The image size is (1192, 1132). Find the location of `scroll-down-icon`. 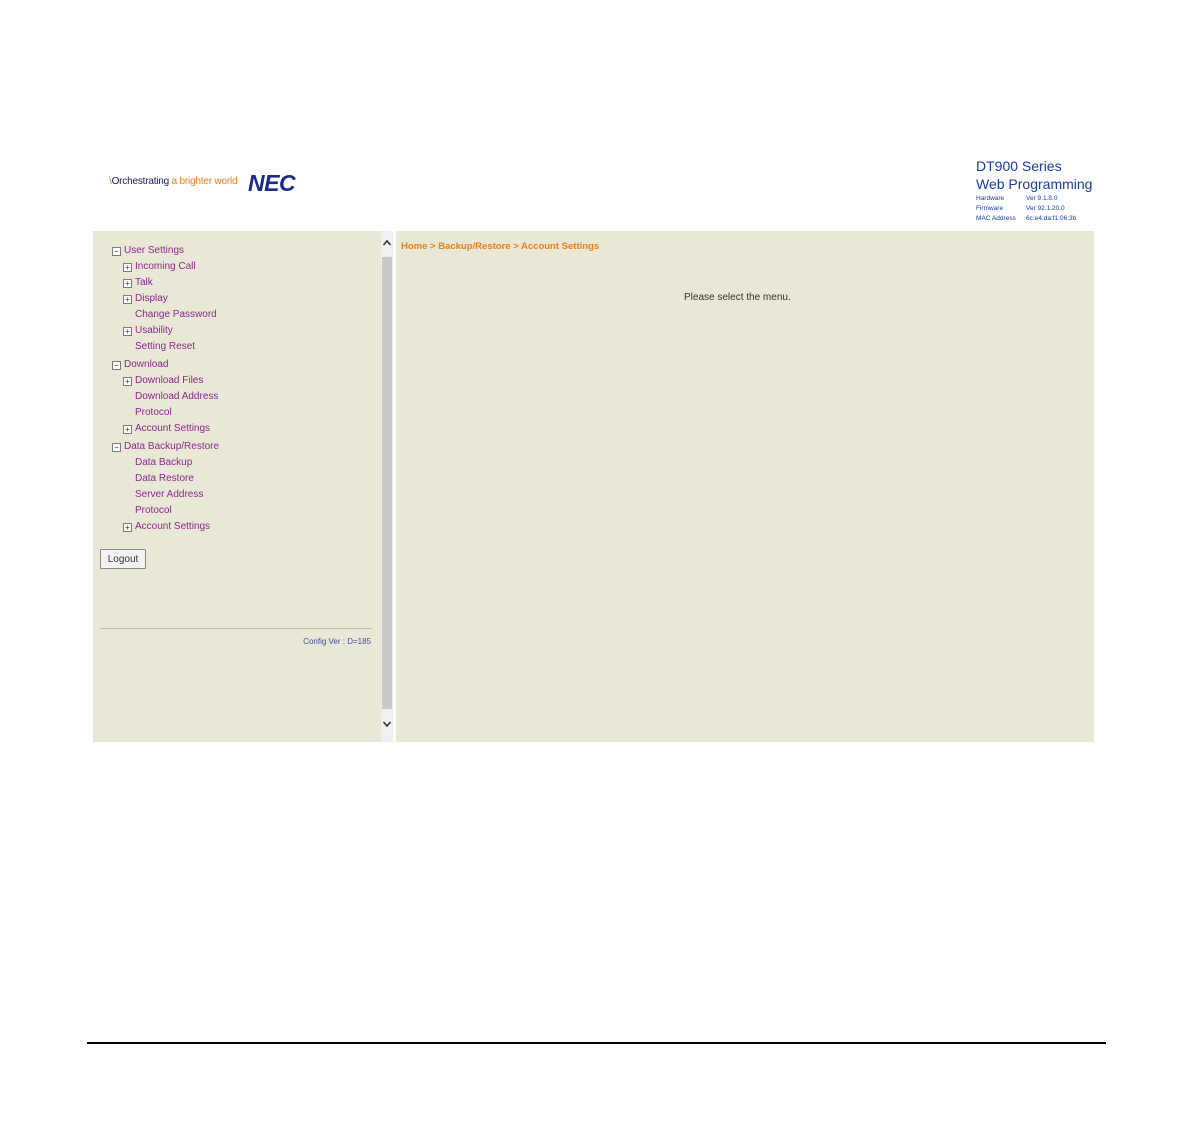

scroll-down-icon is located at coordinates (387, 725).